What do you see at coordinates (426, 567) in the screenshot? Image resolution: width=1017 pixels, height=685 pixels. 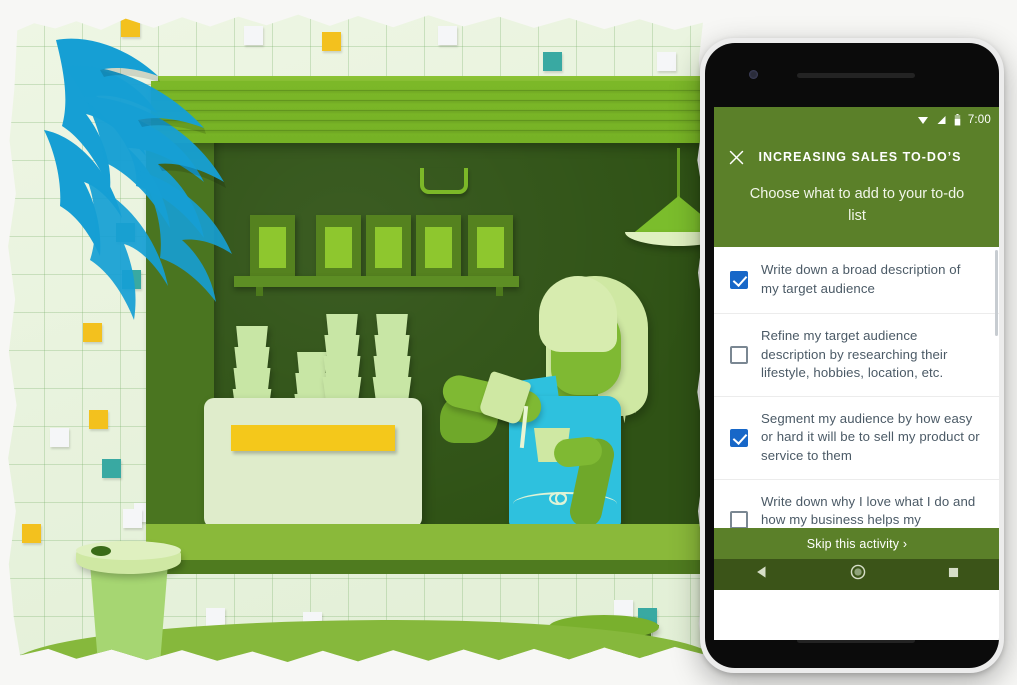 I see `counter-floor-shadow` at bounding box center [426, 567].